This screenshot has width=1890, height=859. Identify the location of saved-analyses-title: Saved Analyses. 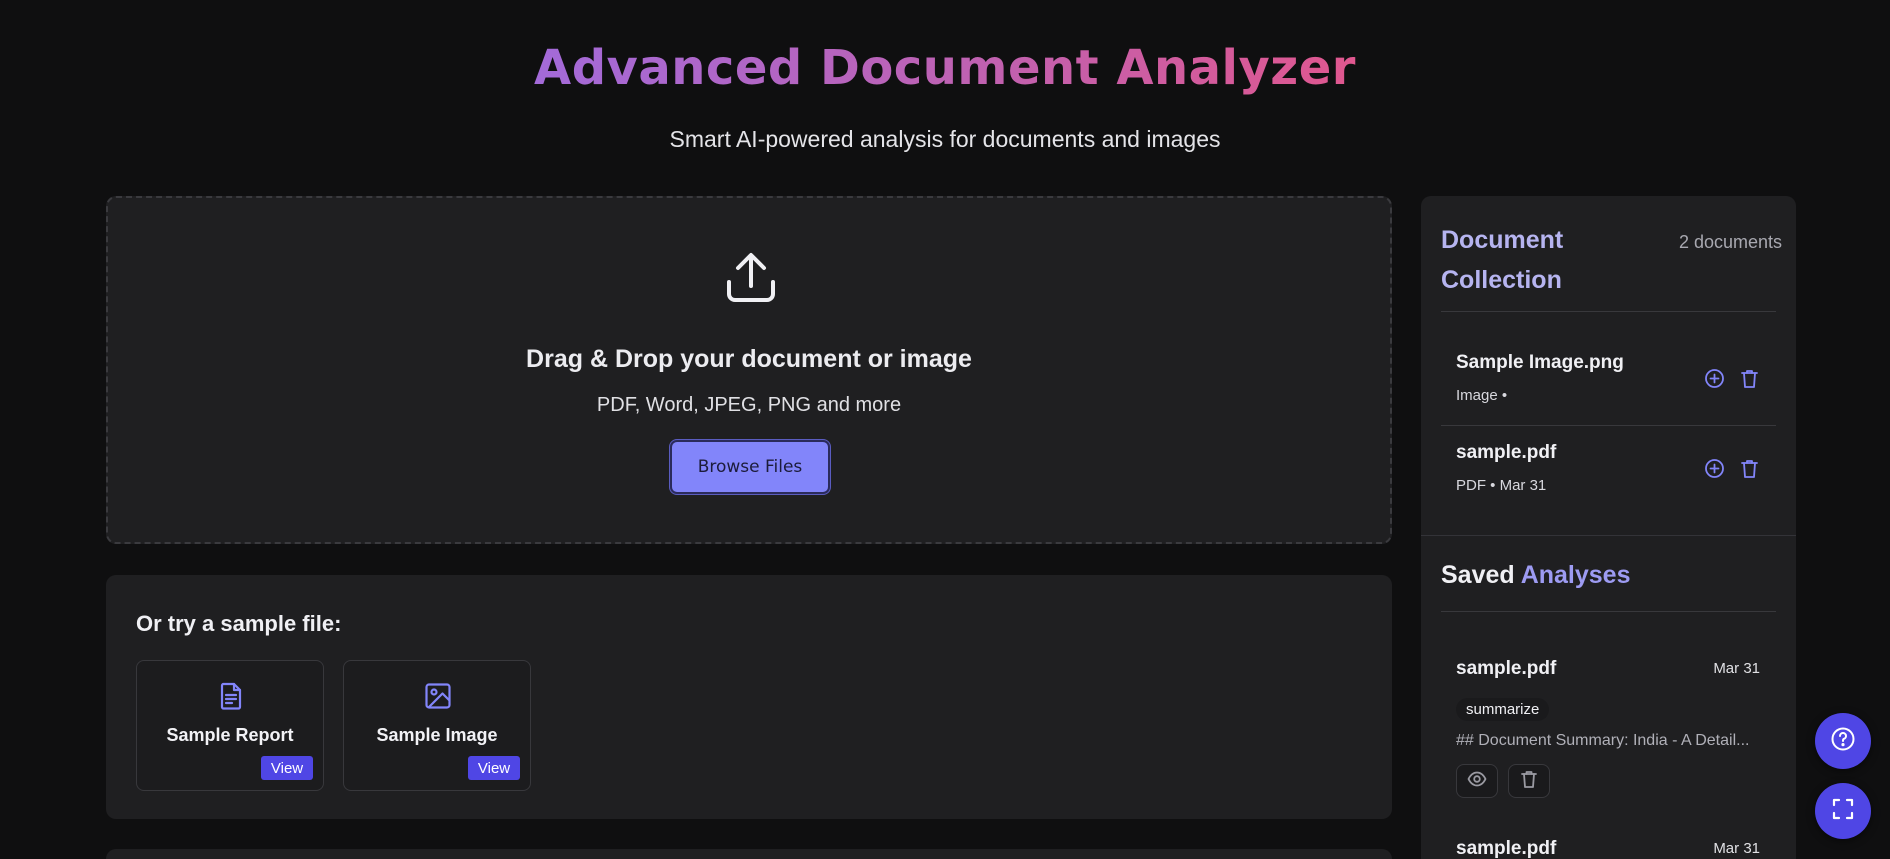
(1536, 575).